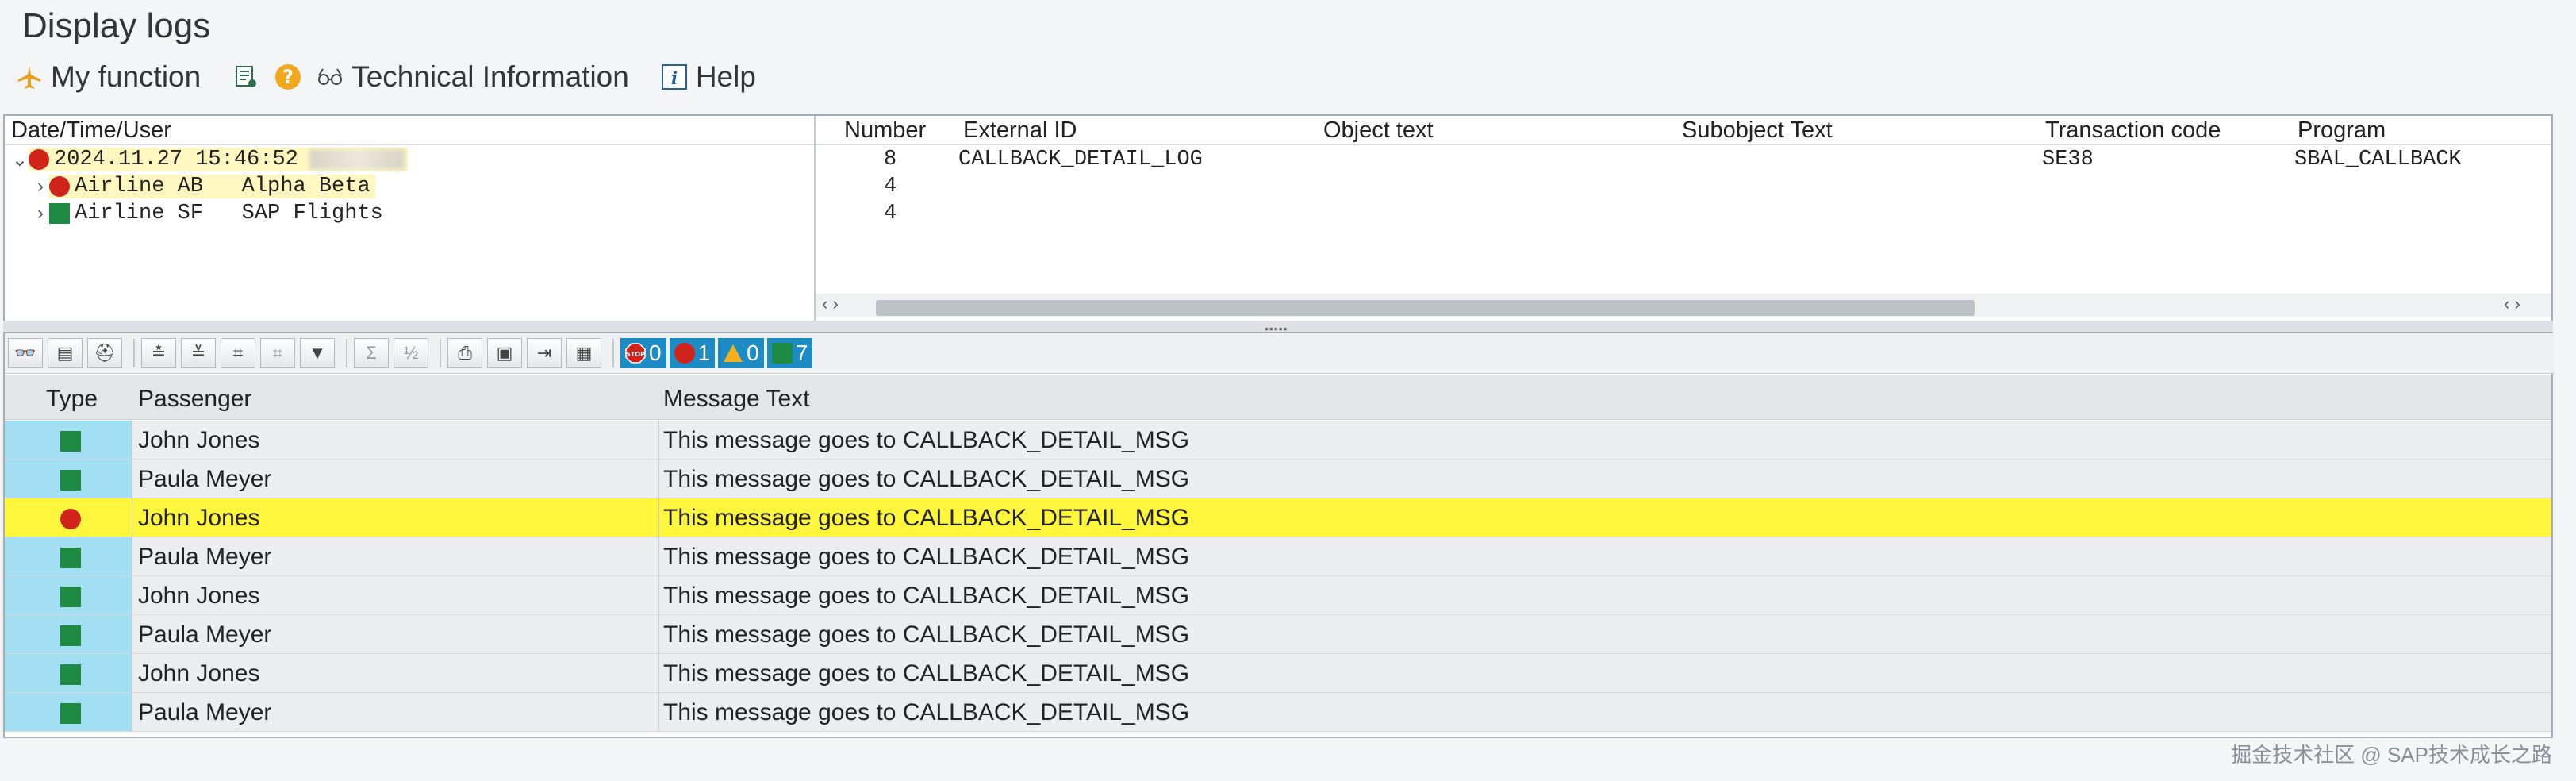 Image resolution: width=2576 pixels, height=781 pixels. What do you see at coordinates (613, 353) in the screenshot?
I see `toolbar-separator` at bounding box center [613, 353].